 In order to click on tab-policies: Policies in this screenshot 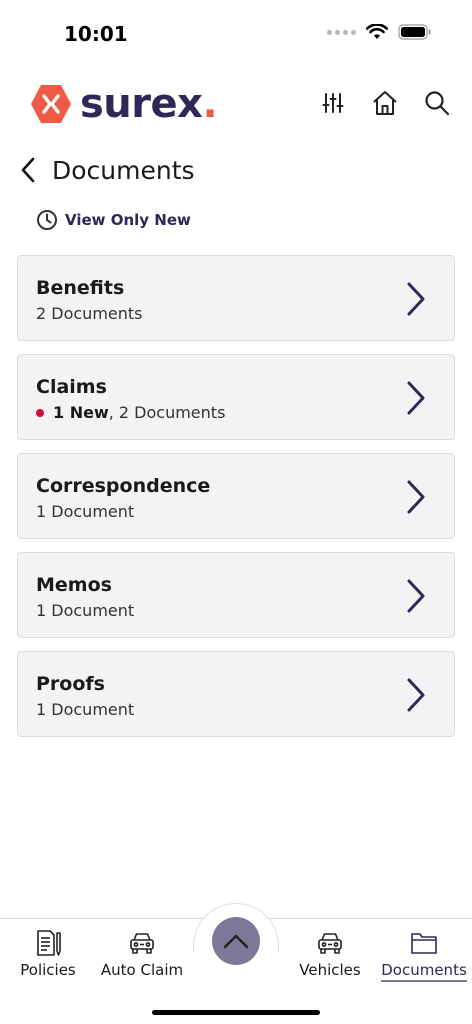, I will do `click(48, 954)`.